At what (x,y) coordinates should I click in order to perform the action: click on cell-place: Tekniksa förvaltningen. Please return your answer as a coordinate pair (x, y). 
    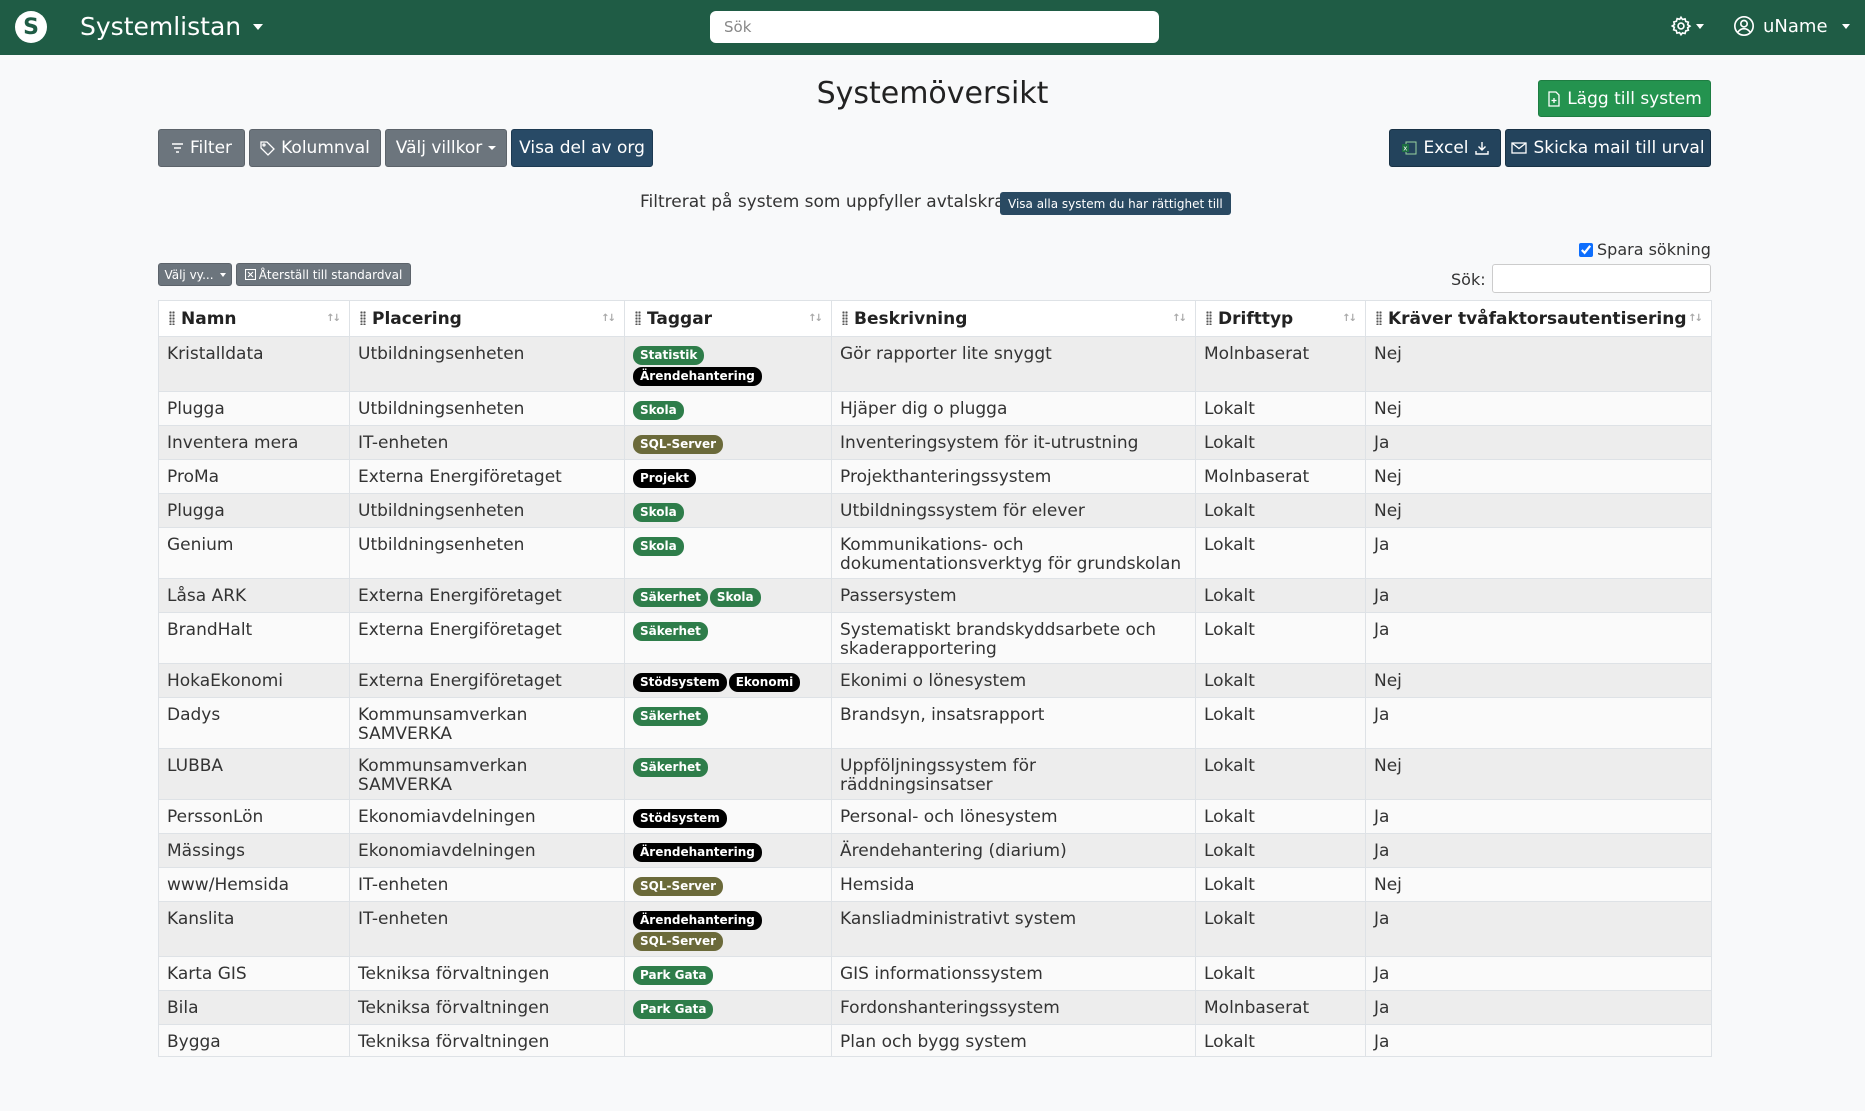
    Looking at the image, I should click on (487, 1040).